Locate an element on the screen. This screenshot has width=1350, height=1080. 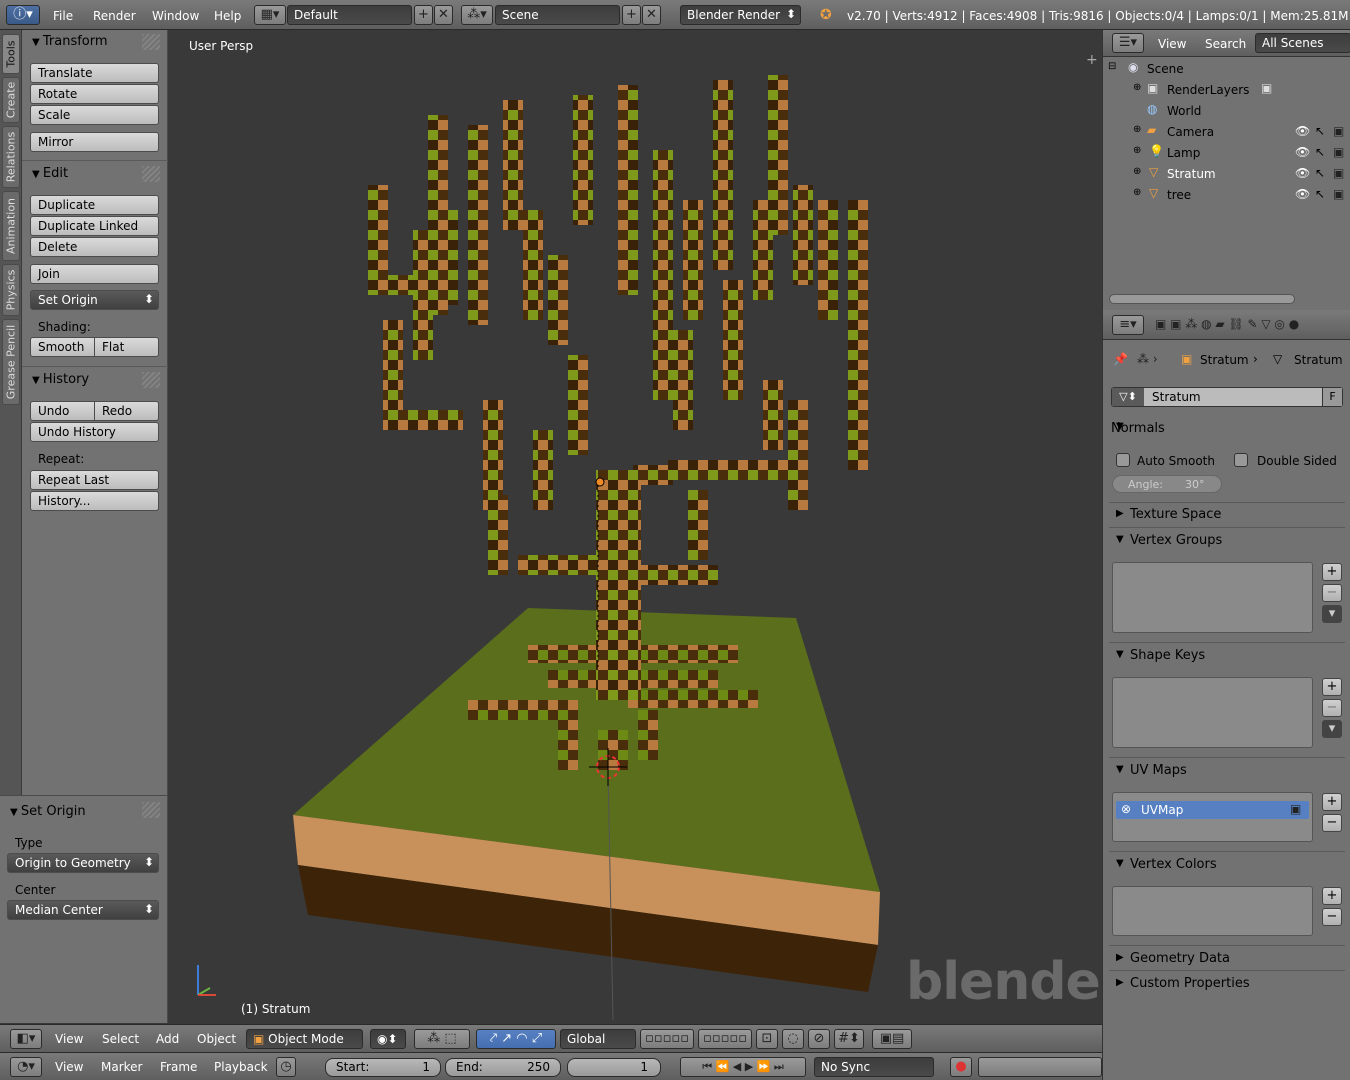
timeline-editor-icon: ◔▾ is located at coordinates (26, 1067).